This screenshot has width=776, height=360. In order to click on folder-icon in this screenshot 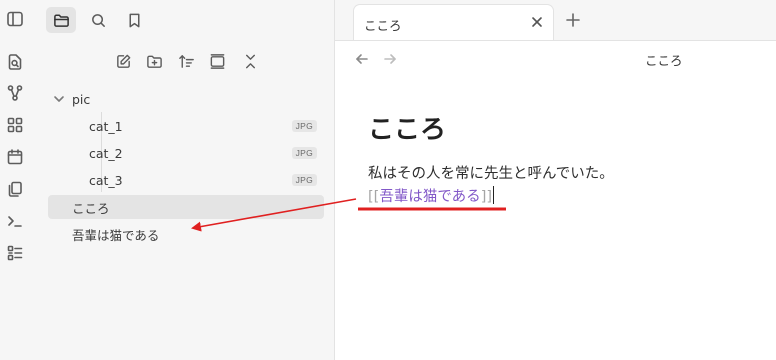, I will do `click(61, 20)`.